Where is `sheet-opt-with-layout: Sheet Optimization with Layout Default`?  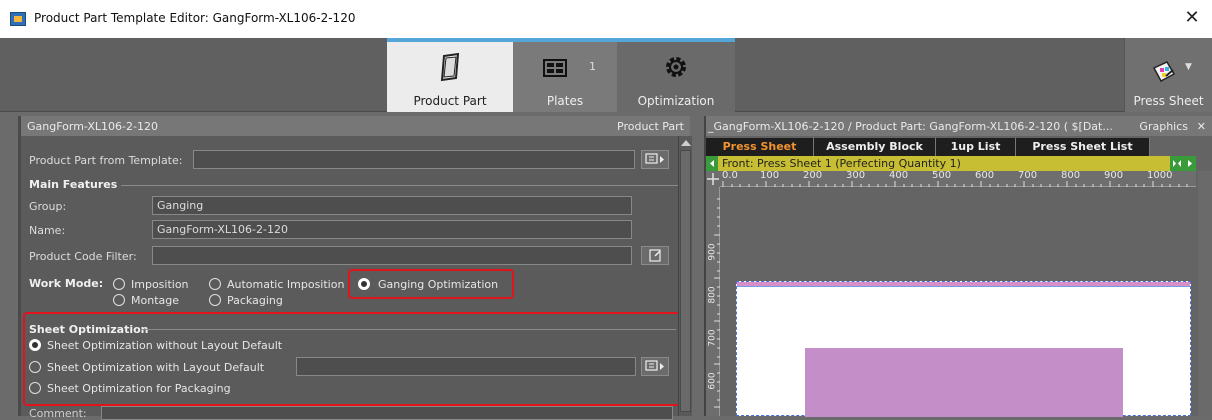
sheet-opt-with-layout: Sheet Optimization with Layout Default is located at coordinates (156, 367).